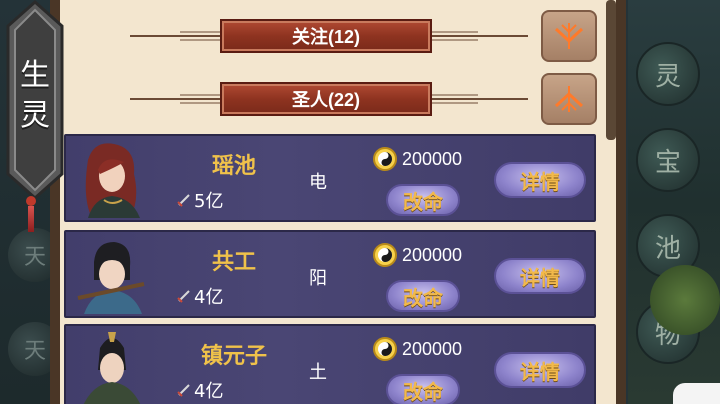  I want to click on expand-button, so click(569, 99).